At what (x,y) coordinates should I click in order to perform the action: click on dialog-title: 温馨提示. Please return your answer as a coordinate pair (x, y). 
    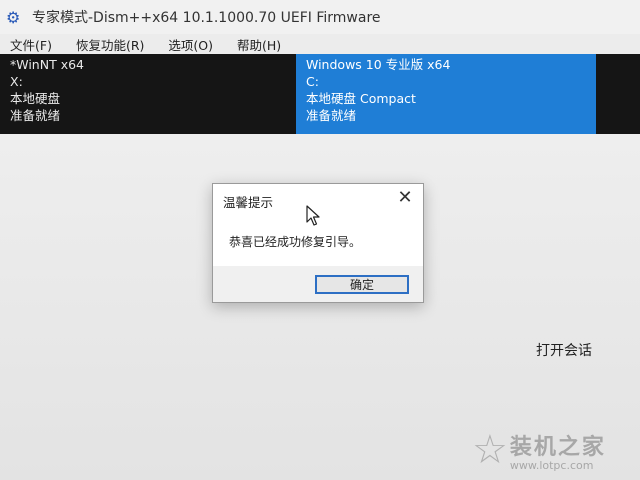
    Looking at the image, I should click on (248, 202).